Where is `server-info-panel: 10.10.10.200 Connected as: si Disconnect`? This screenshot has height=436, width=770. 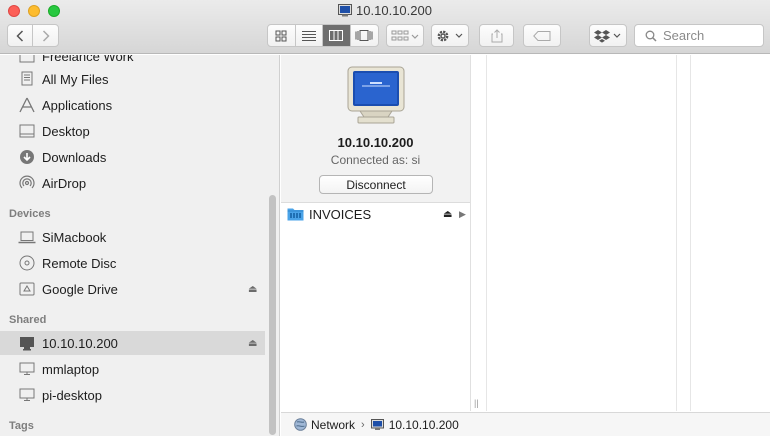 server-info-panel: 10.10.10.200 Connected as: si Disconnect is located at coordinates (375, 129).